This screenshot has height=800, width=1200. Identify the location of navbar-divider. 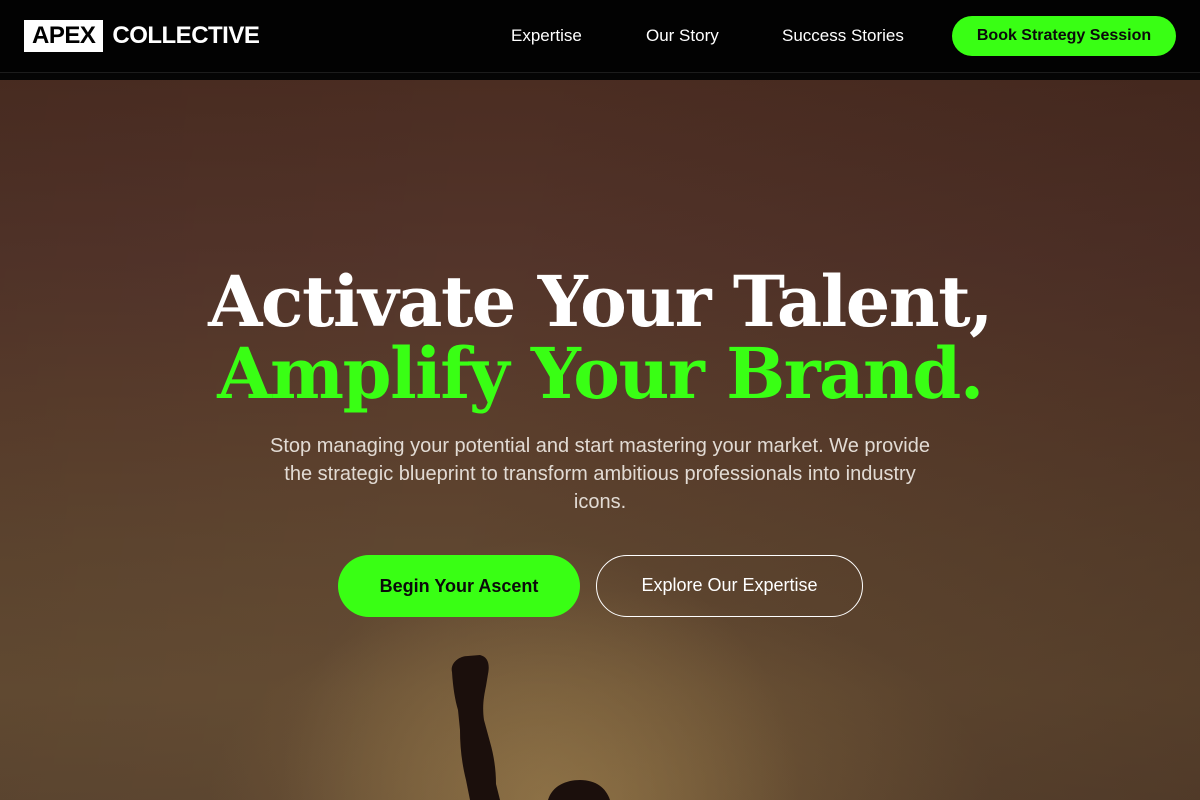
(600, 76).